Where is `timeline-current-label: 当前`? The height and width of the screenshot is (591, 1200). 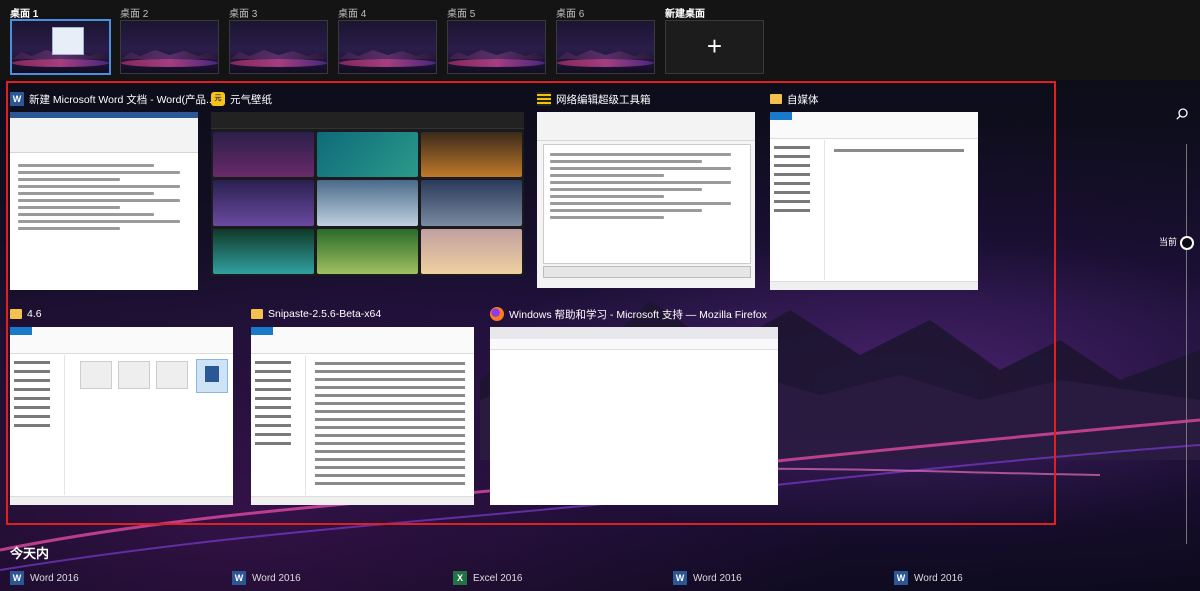 timeline-current-label: 当前 is located at coordinates (1168, 242).